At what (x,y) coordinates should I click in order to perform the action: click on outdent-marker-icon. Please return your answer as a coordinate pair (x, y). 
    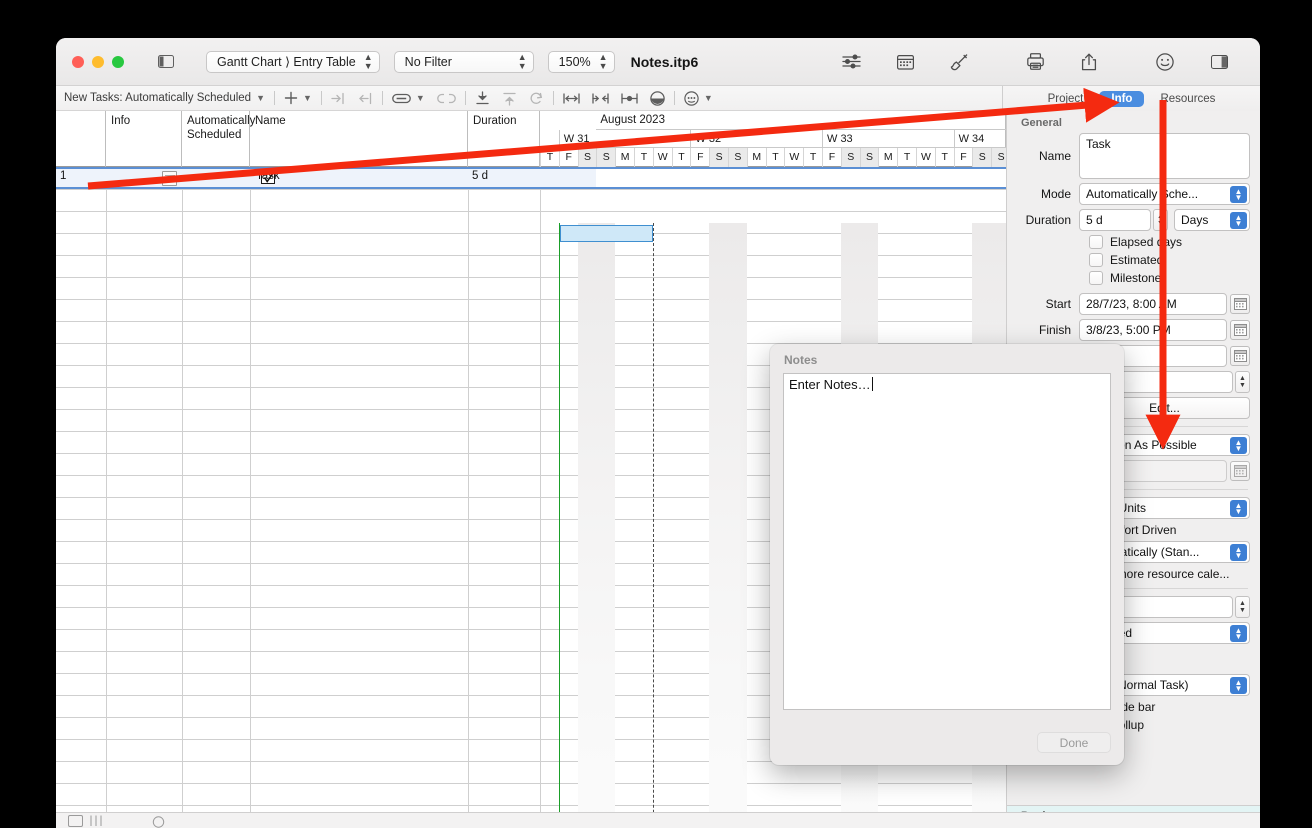
    Looking at the image, I should click on (509, 98).